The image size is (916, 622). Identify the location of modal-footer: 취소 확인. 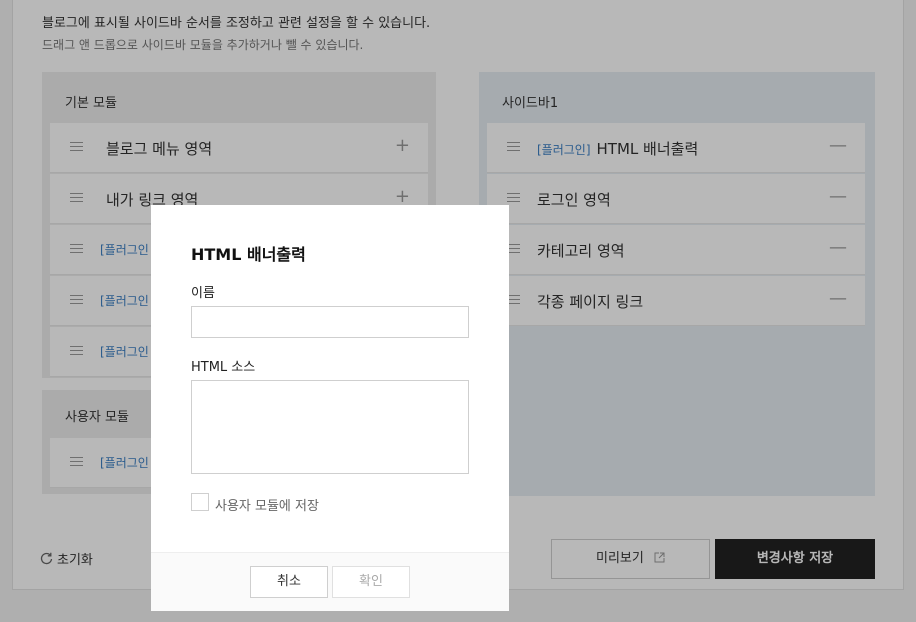
(330, 581).